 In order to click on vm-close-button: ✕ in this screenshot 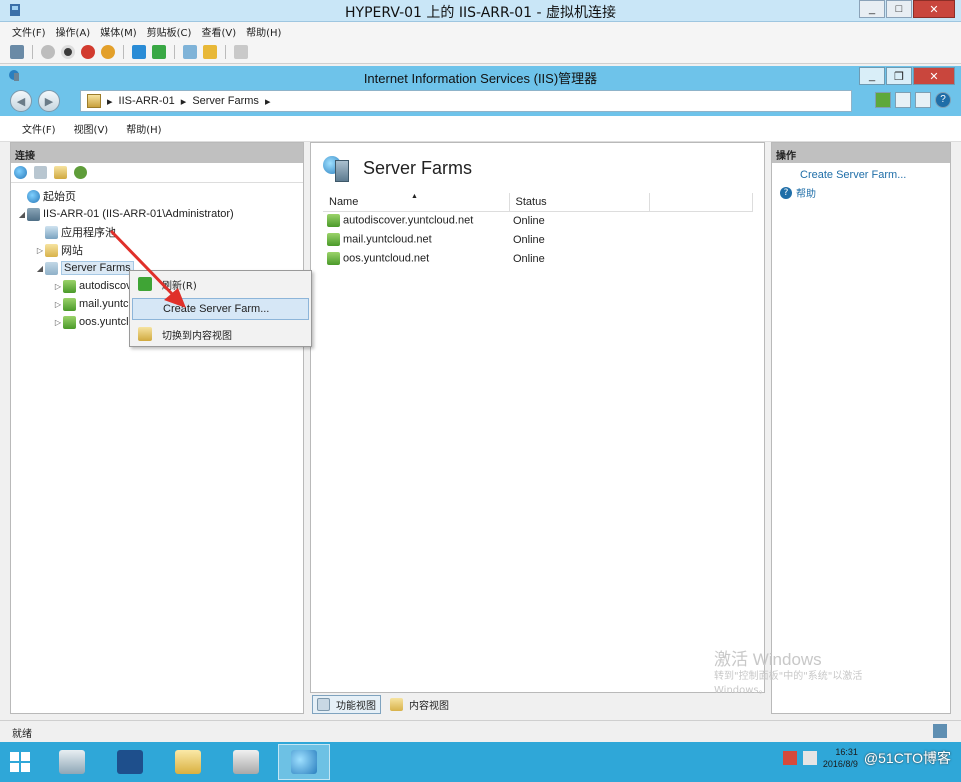, I will do `click(934, 9)`.